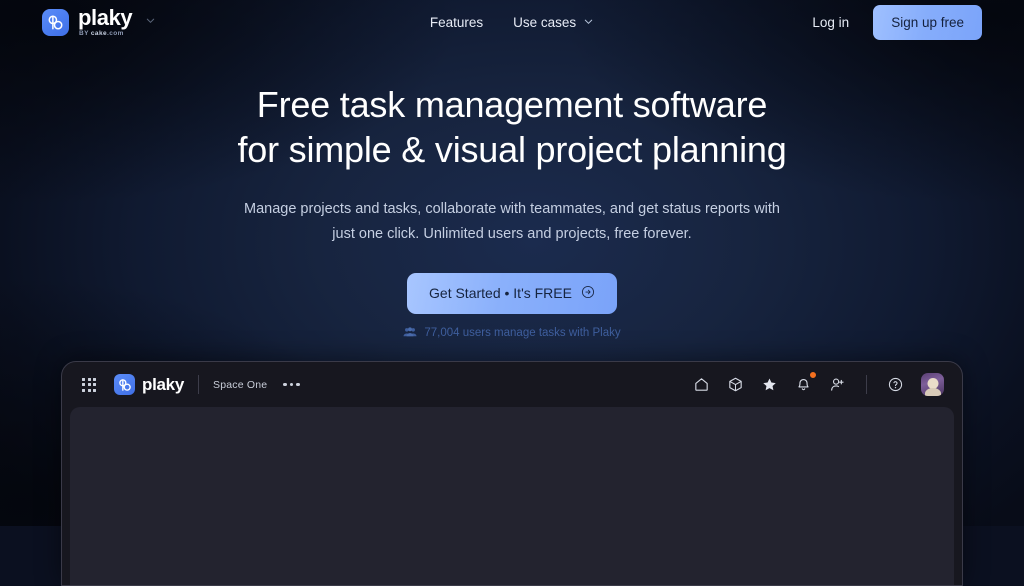 The image size is (1024, 586). What do you see at coordinates (163, 384) in the screenshot?
I see `app-brand-name: plaky` at bounding box center [163, 384].